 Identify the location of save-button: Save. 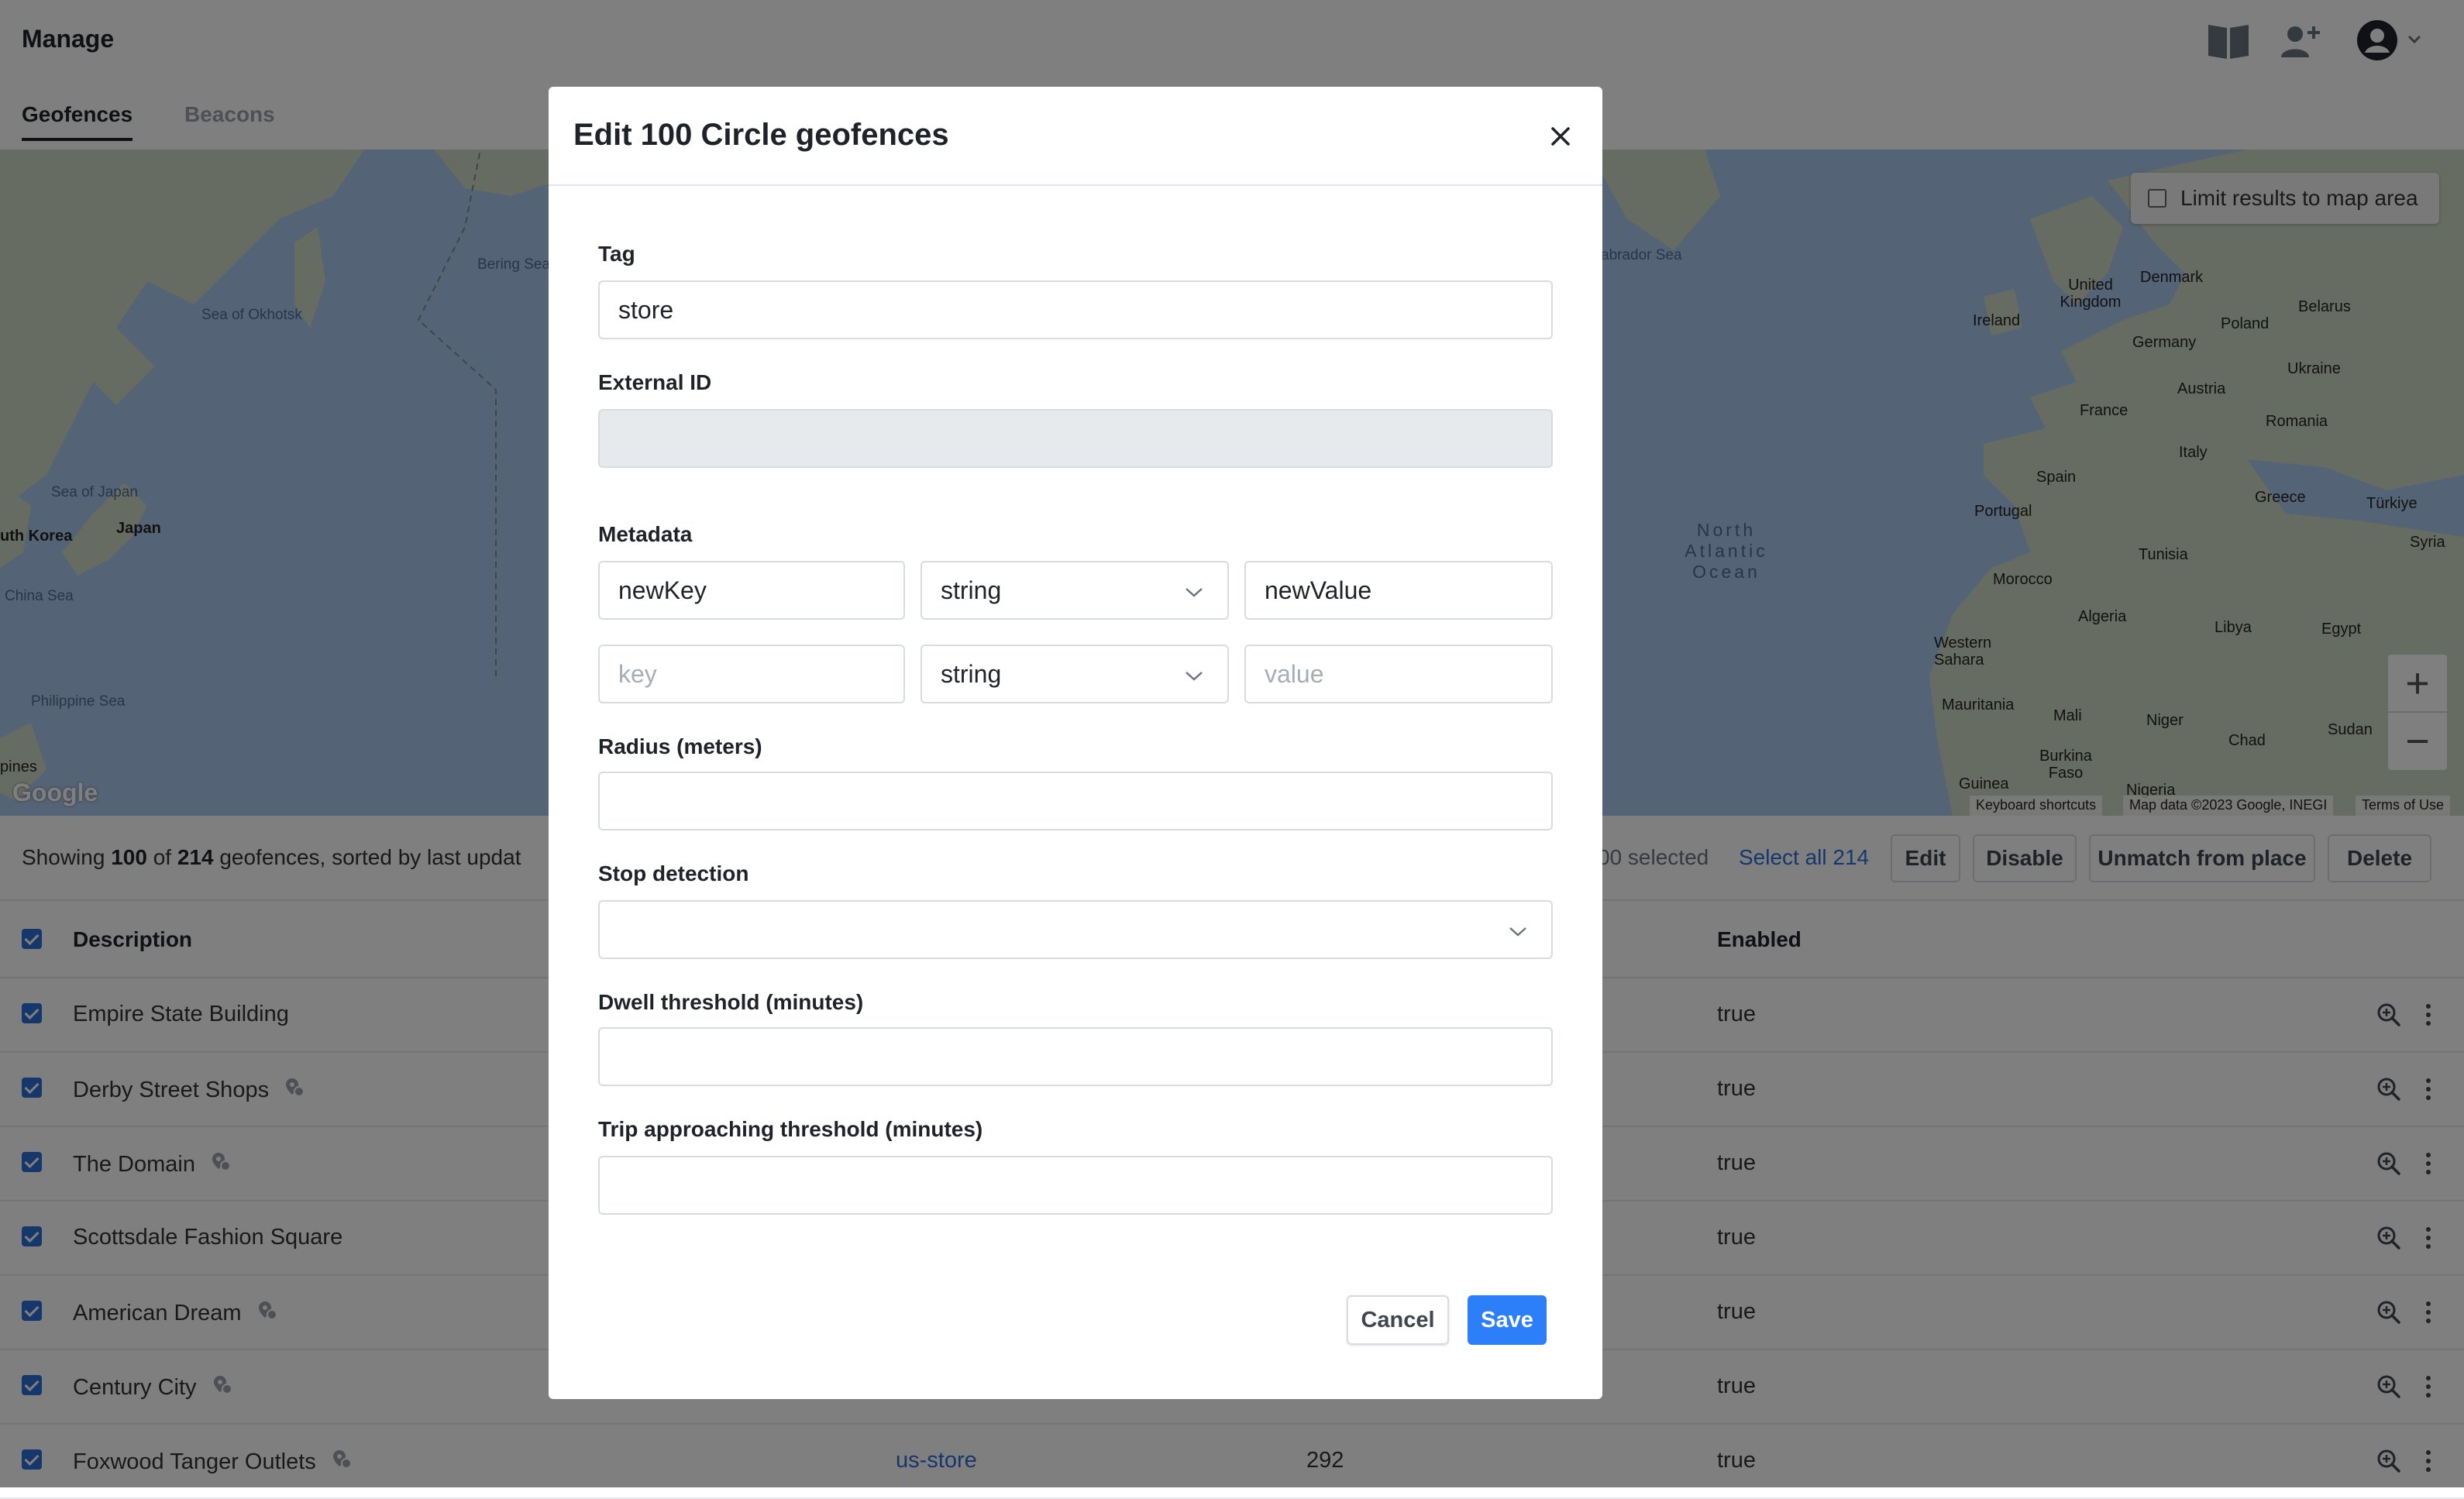
(1507, 1320).